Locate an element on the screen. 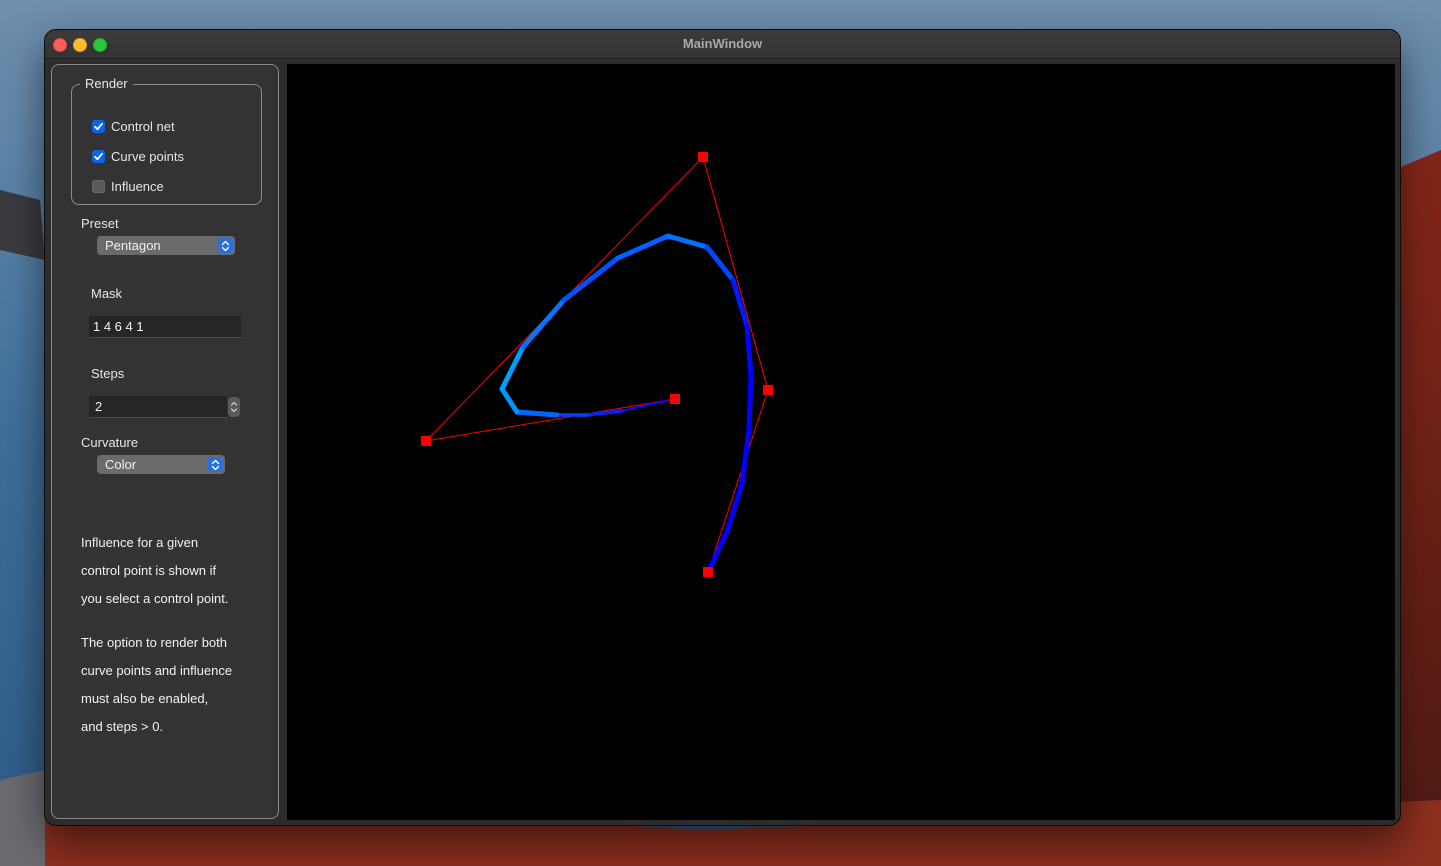  window-title: MainWindow is located at coordinates (722, 43).